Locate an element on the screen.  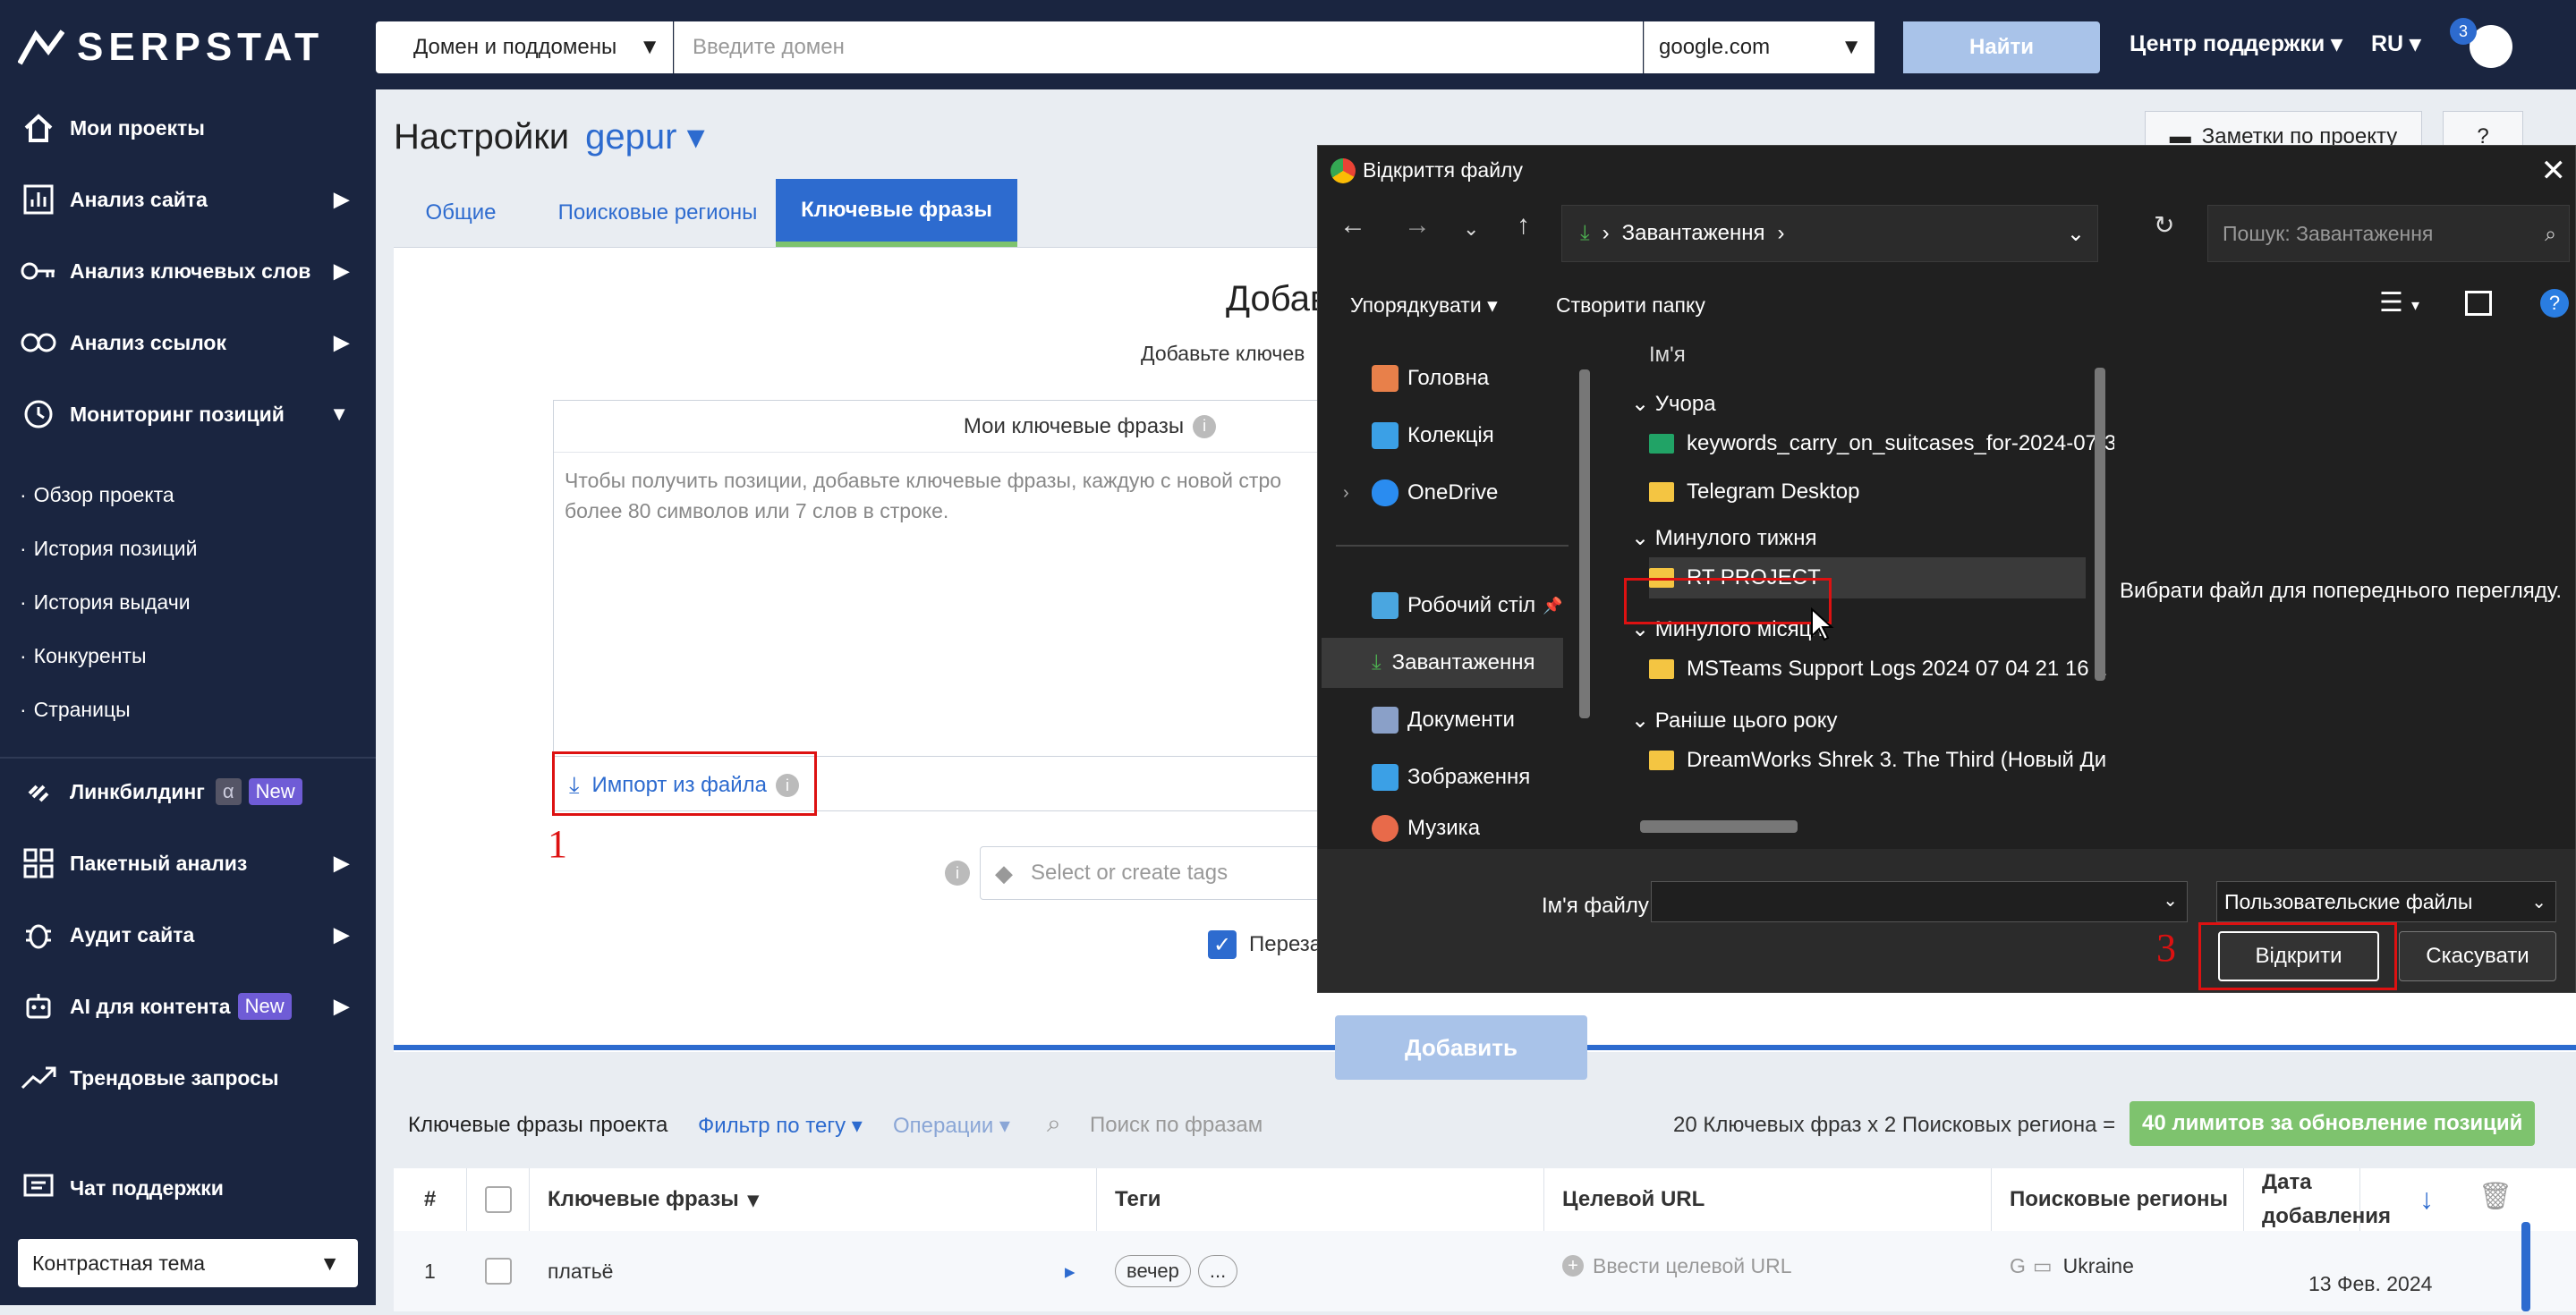
tab-general: Общие is located at coordinates (461, 213).